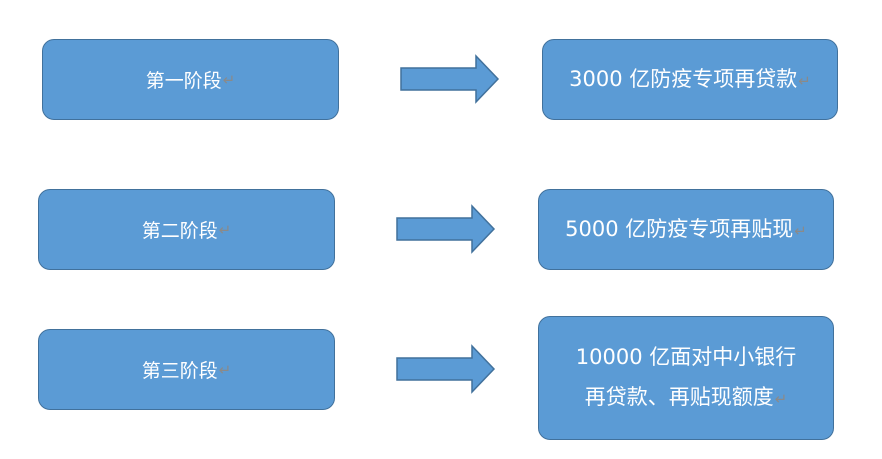 The width and height of the screenshot is (882, 459). I want to click on result-2-box: 5000 亿防疫专项再贴现↵, so click(686, 229).